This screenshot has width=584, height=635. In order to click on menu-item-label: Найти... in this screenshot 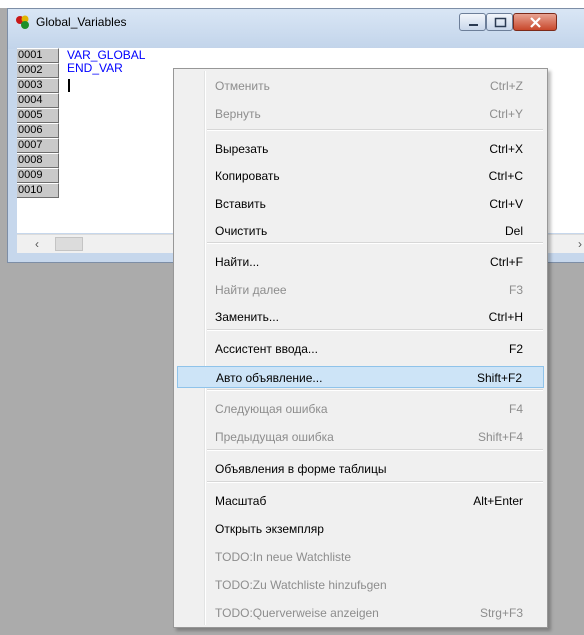, I will do `click(237, 262)`.